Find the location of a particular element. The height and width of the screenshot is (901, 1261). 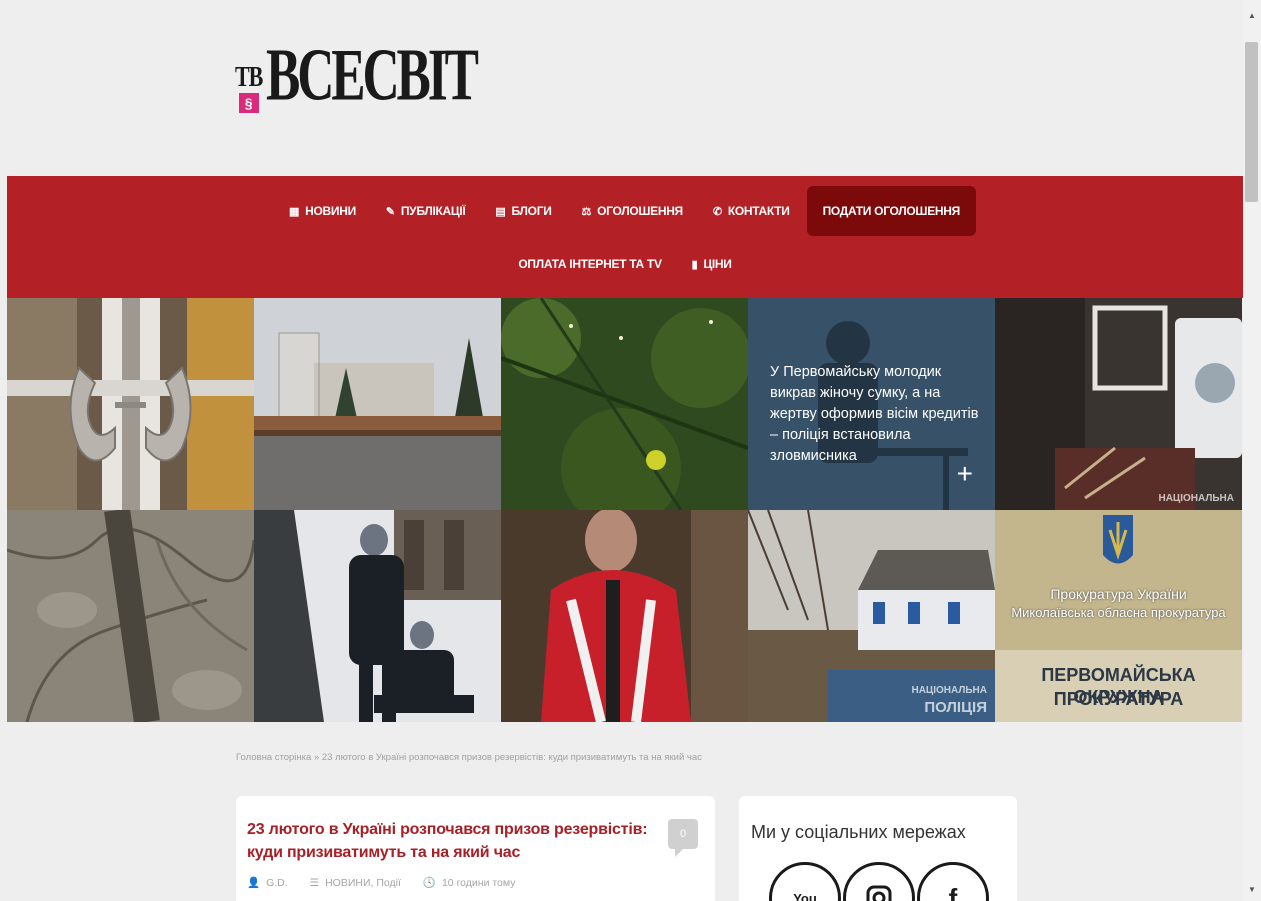

post-time: 10 години тому is located at coordinates (478, 882).